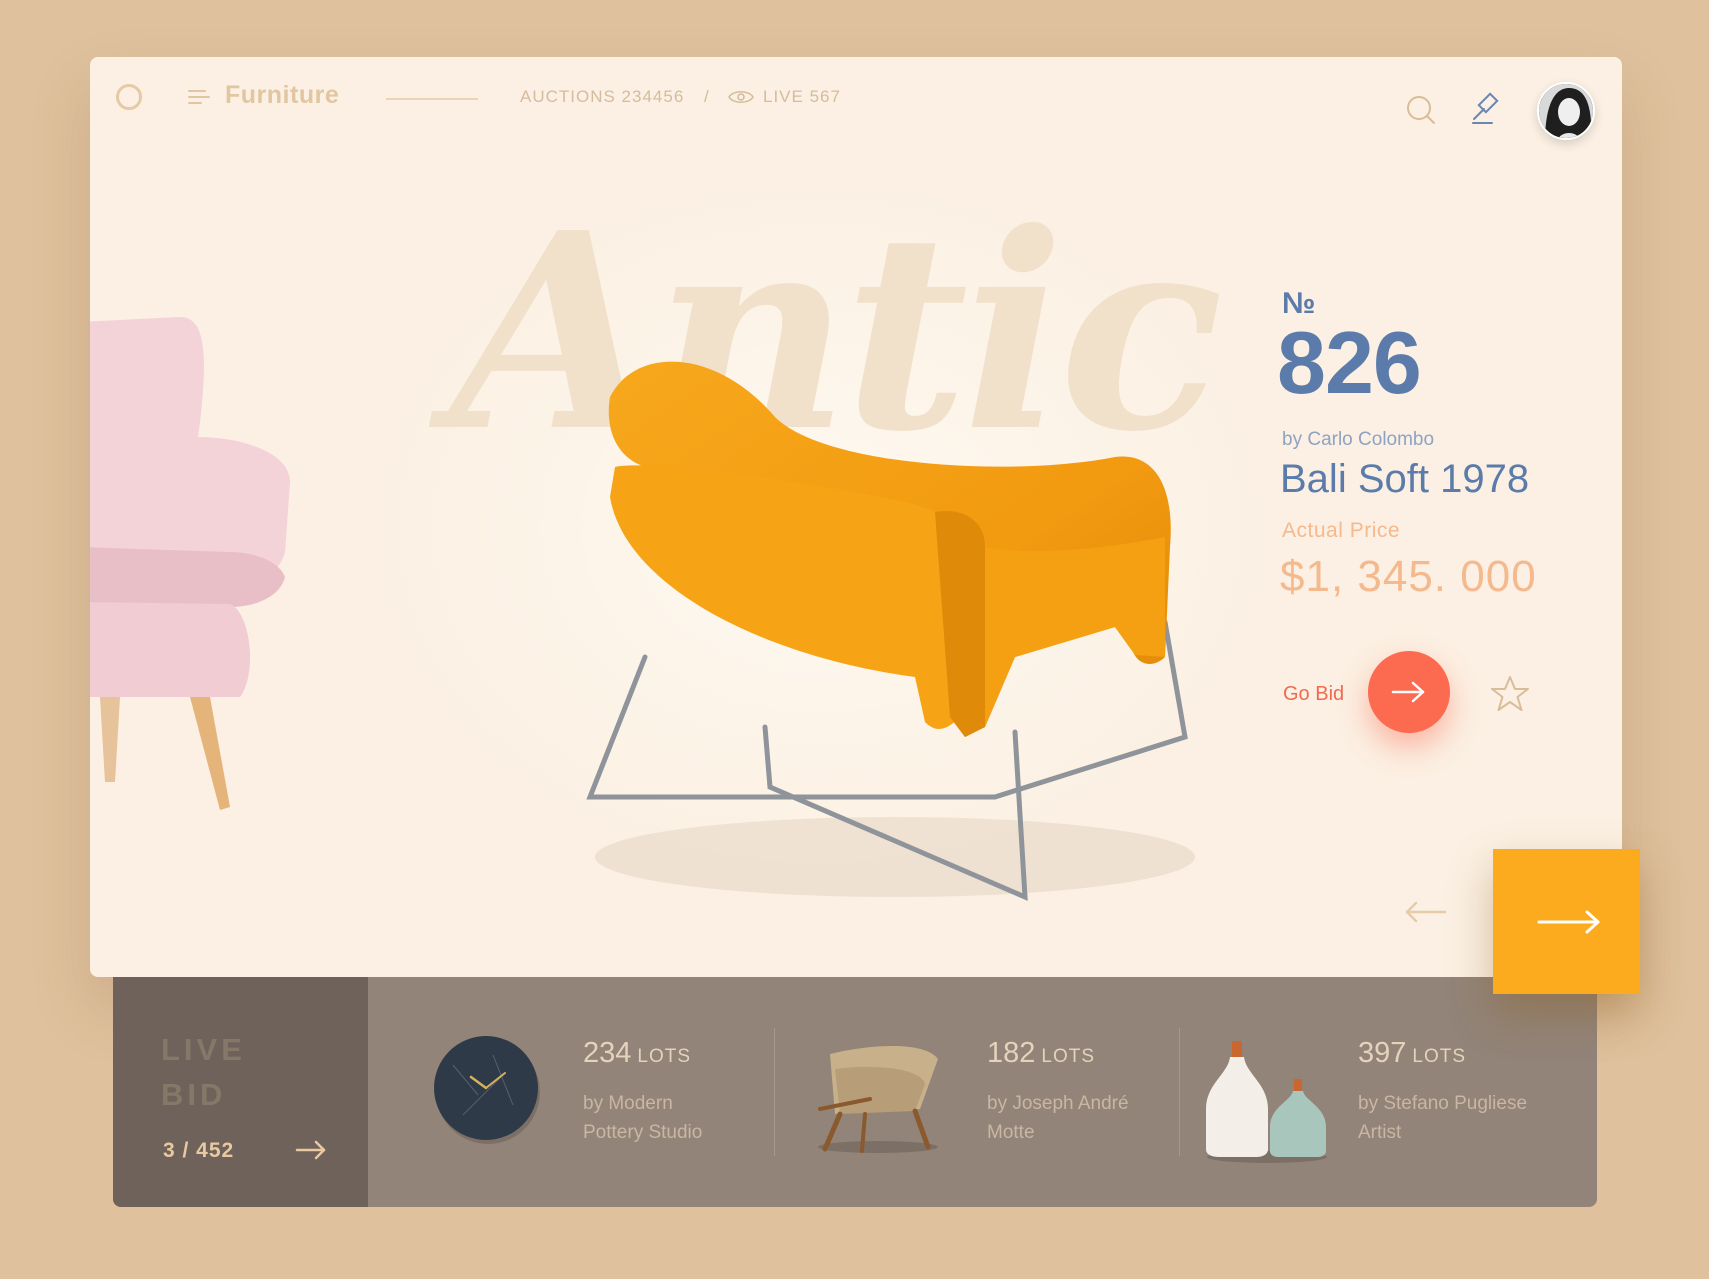 The height and width of the screenshot is (1279, 1709). I want to click on header: Furniture AUCTIONS 234456 / LIVE 567, so click(856, 98).